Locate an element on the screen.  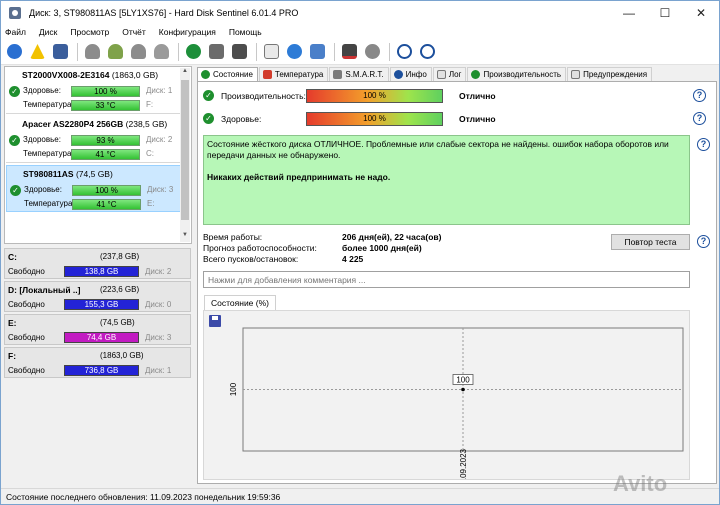
usb-button is located at coordinates (239, 51).